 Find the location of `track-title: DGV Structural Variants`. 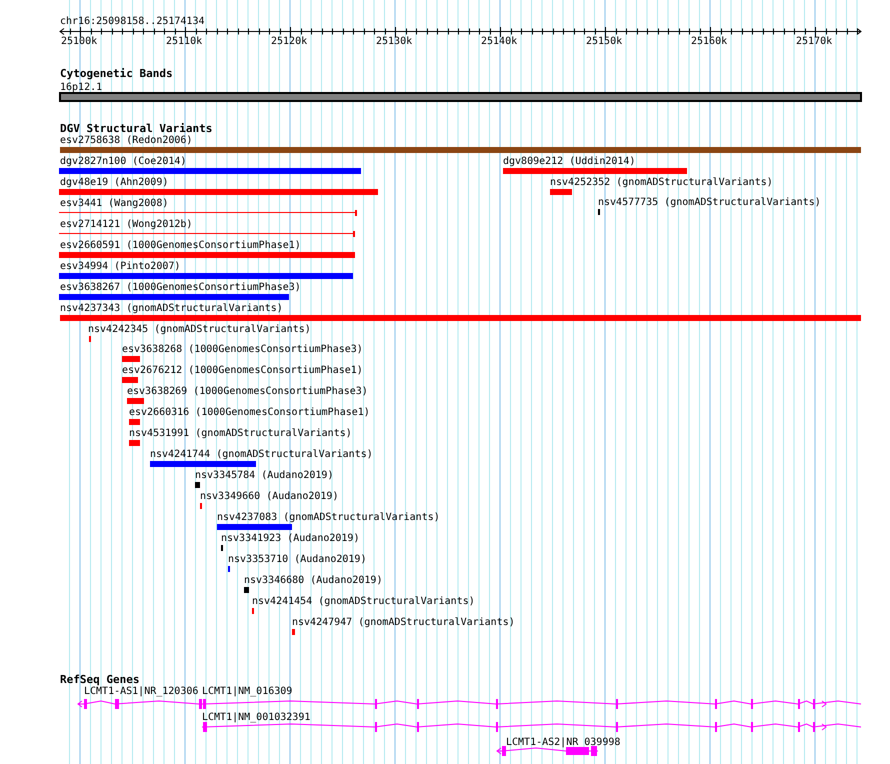

track-title: DGV Structural Variants is located at coordinates (136, 128).